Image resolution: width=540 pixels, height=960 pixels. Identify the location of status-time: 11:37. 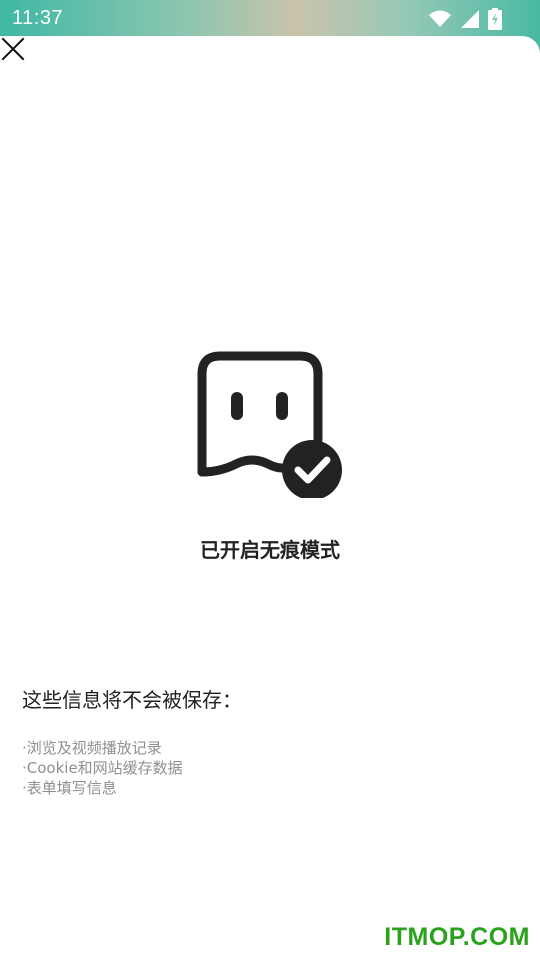
(38, 18).